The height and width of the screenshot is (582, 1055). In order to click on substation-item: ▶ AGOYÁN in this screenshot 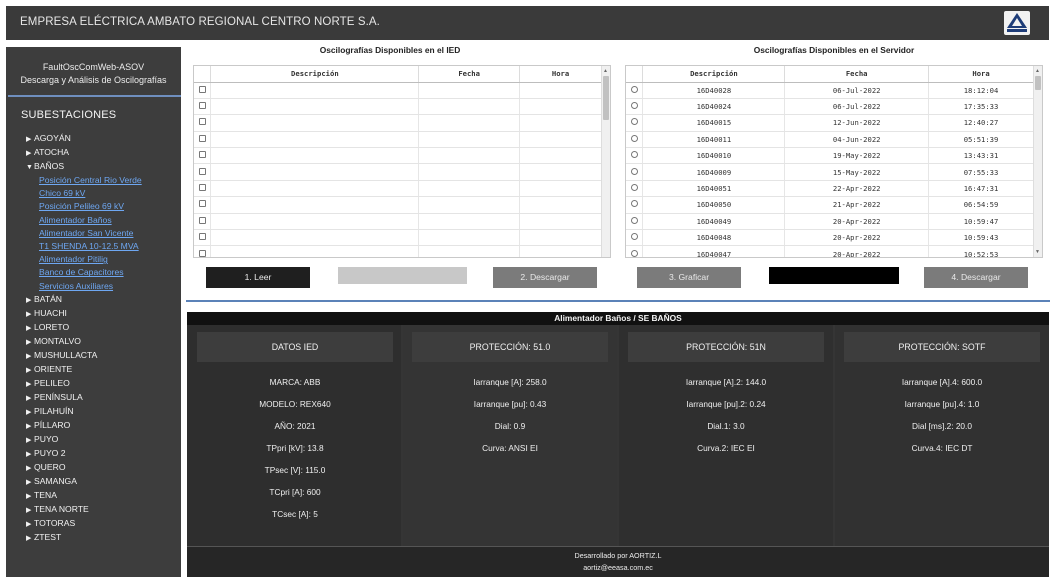, I will do `click(95, 139)`.